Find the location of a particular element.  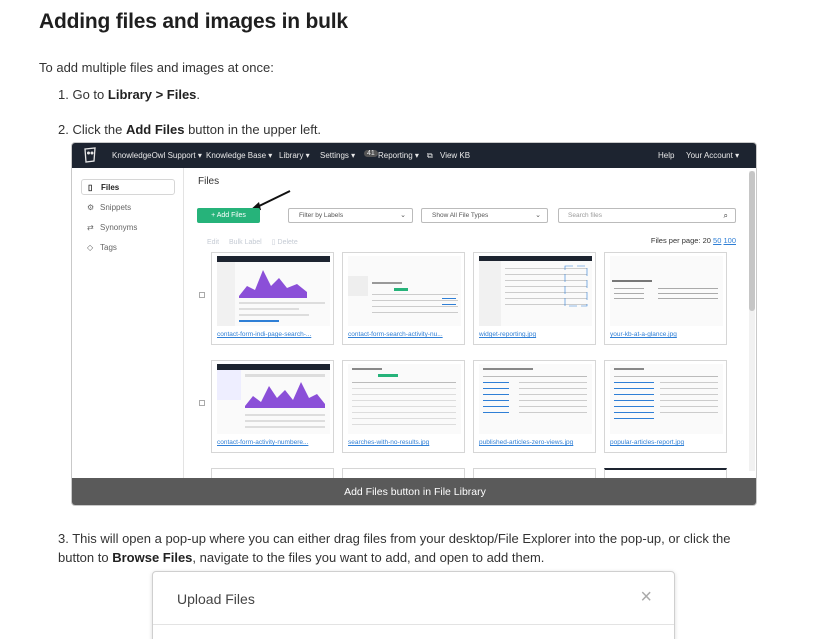

select-value: Show All File Types is located at coordinates (460, 215).